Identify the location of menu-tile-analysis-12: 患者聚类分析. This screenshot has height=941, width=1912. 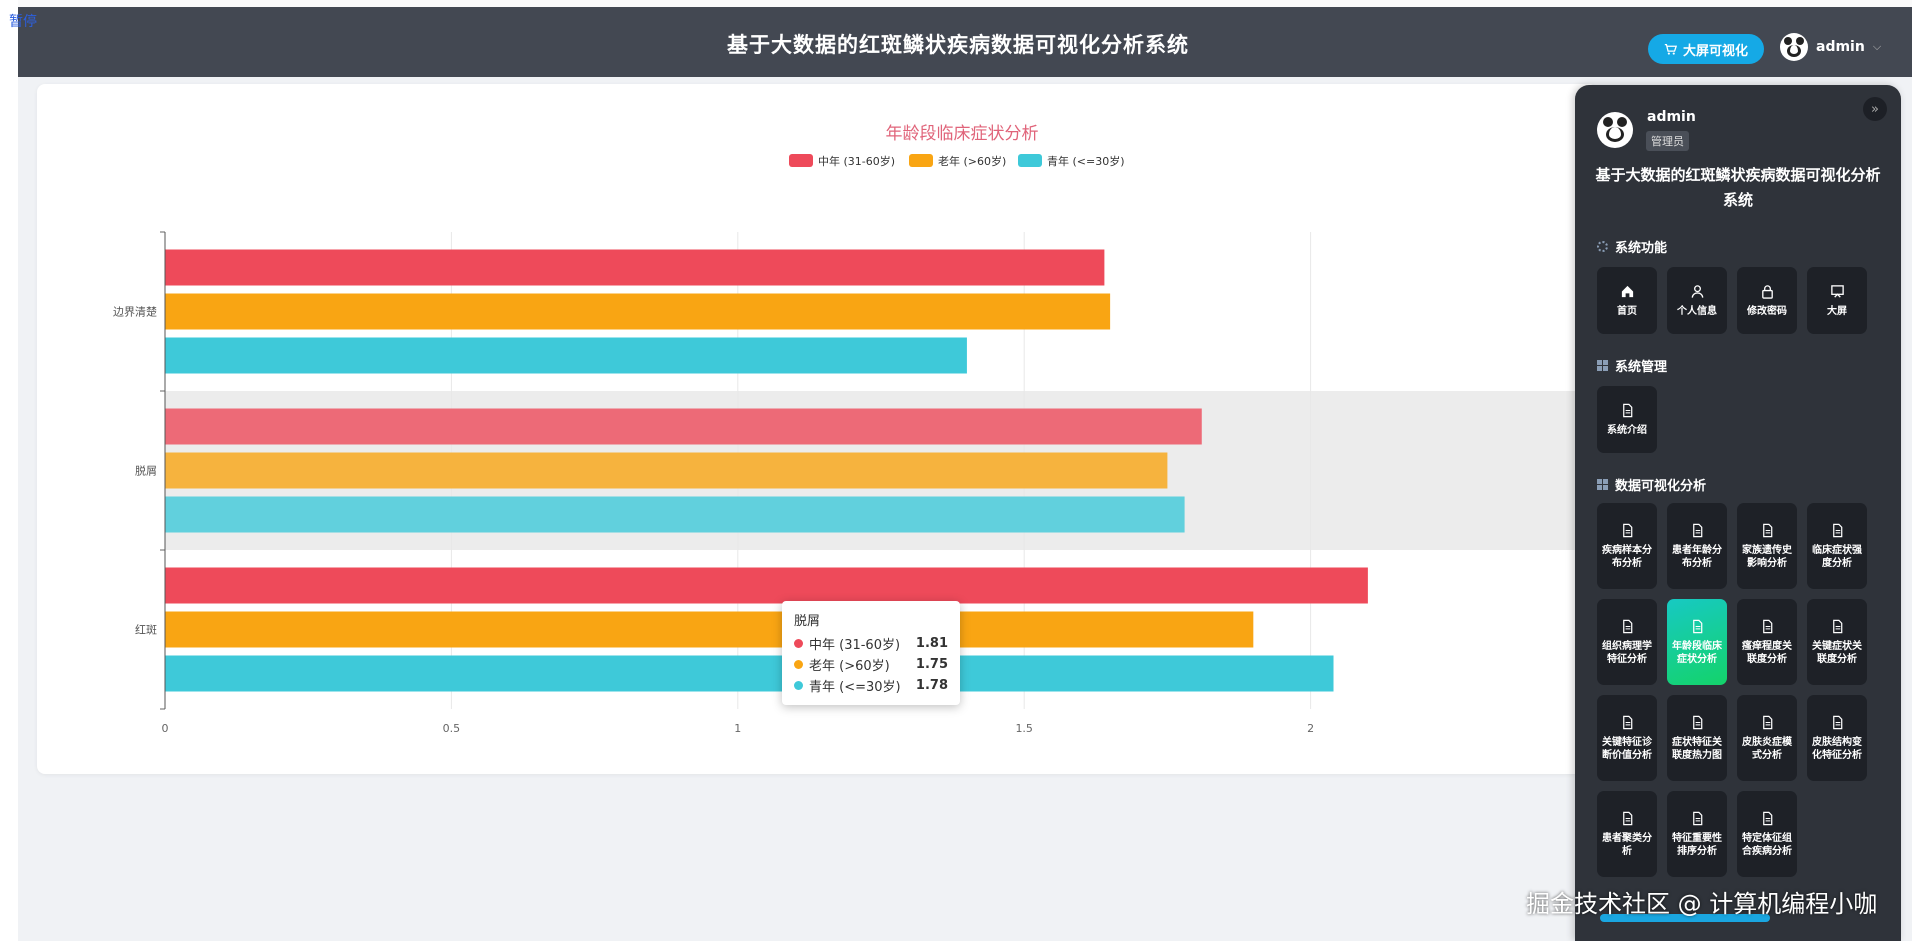
(1627, 834).